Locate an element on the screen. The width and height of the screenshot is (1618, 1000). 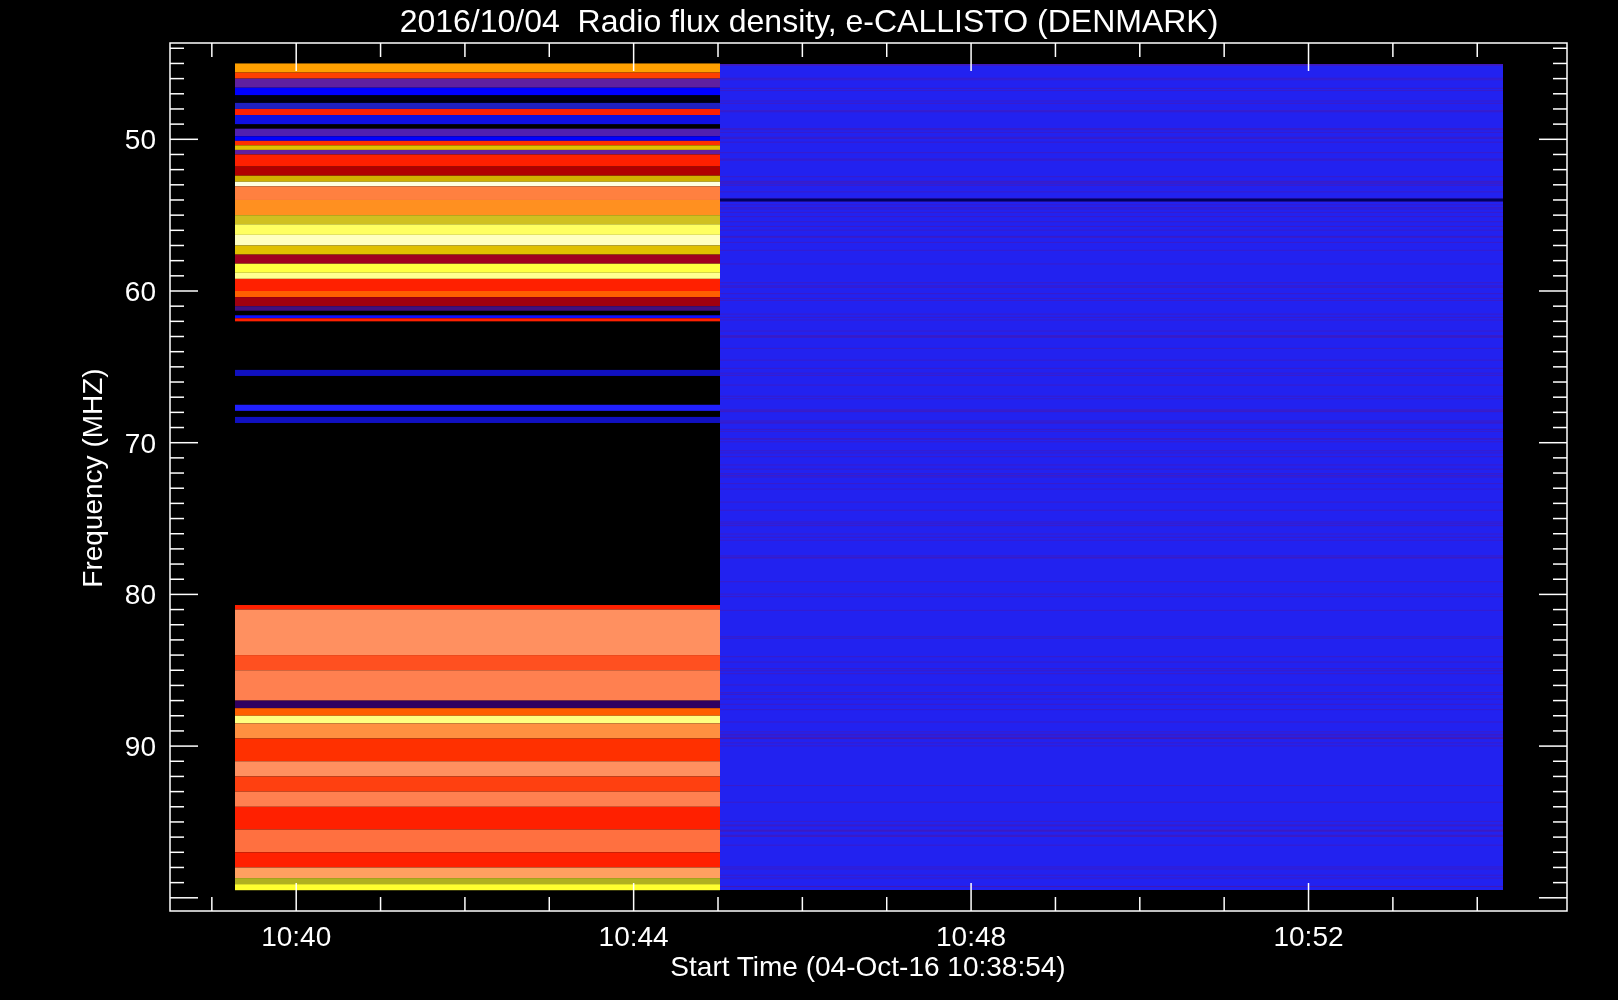
y-tick-label: 80 is located at coordinates (140, 595).